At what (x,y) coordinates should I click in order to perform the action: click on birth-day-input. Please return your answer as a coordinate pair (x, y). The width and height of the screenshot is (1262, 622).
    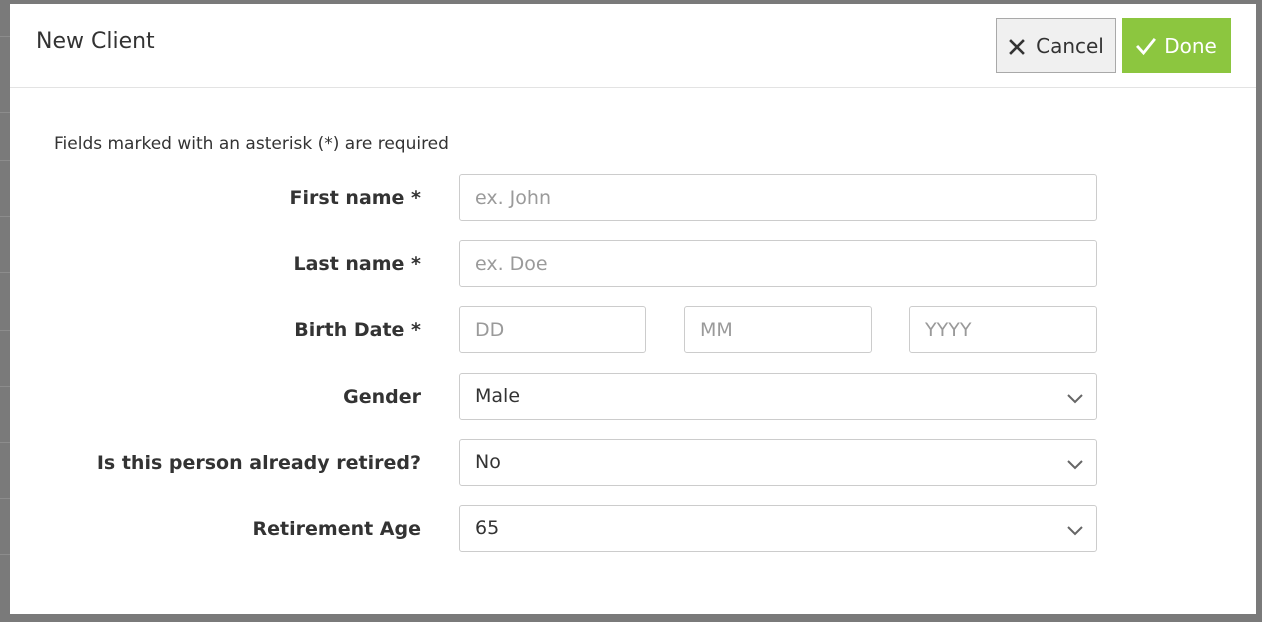
    Looking at the image, I should click on (552, 329).